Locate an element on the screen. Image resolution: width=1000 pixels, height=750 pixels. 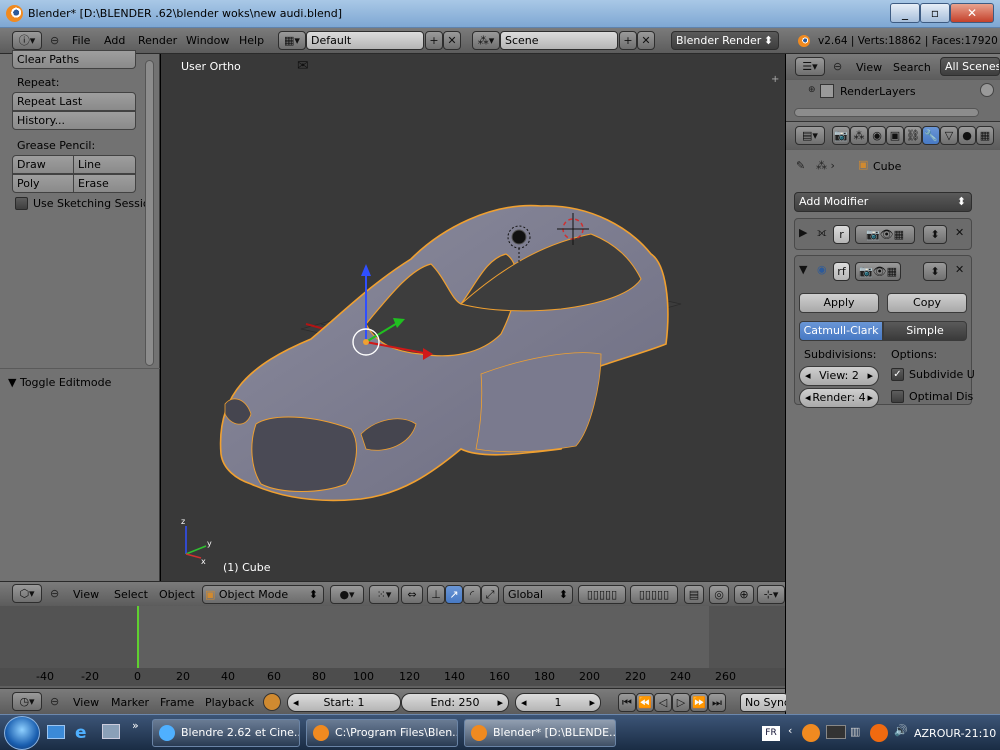
modifier-move-buttons: ⬍ is located at coordinates (935, 234).